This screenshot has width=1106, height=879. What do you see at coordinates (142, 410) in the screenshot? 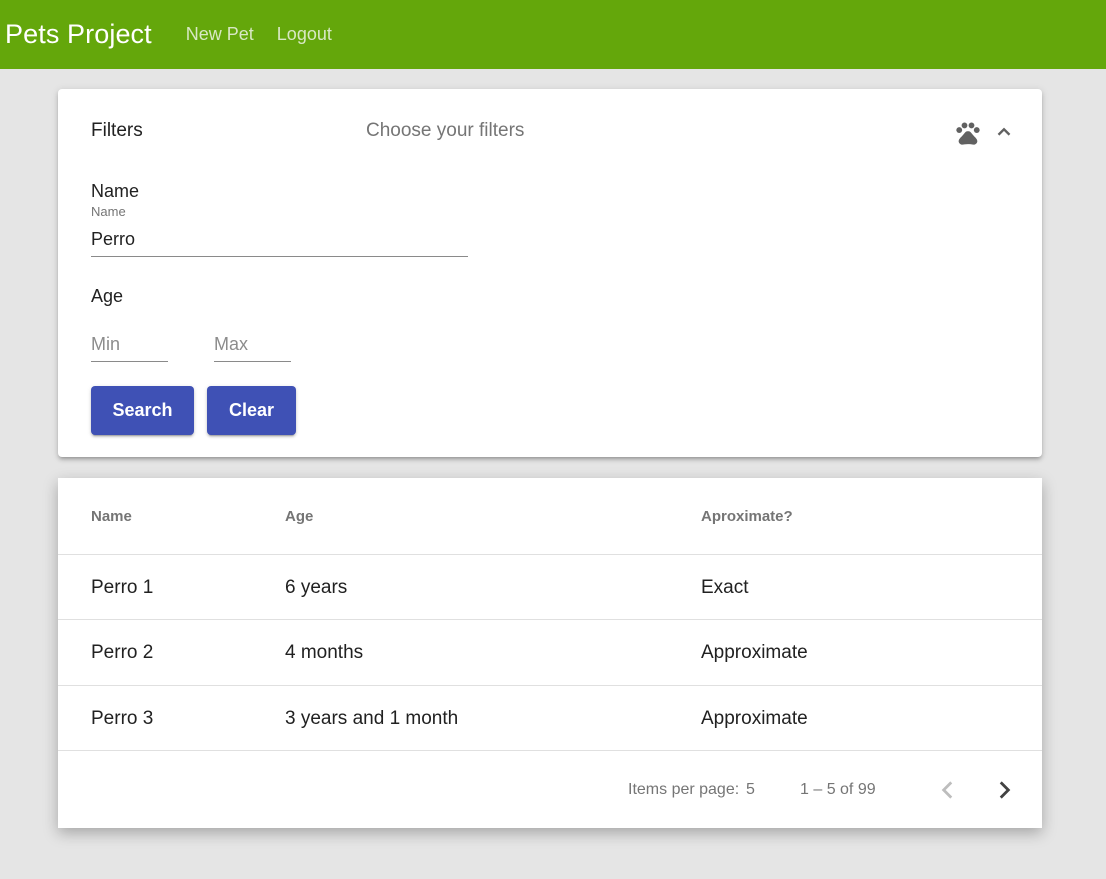
I see `search-button: Search` at bounding box center [142, 410].